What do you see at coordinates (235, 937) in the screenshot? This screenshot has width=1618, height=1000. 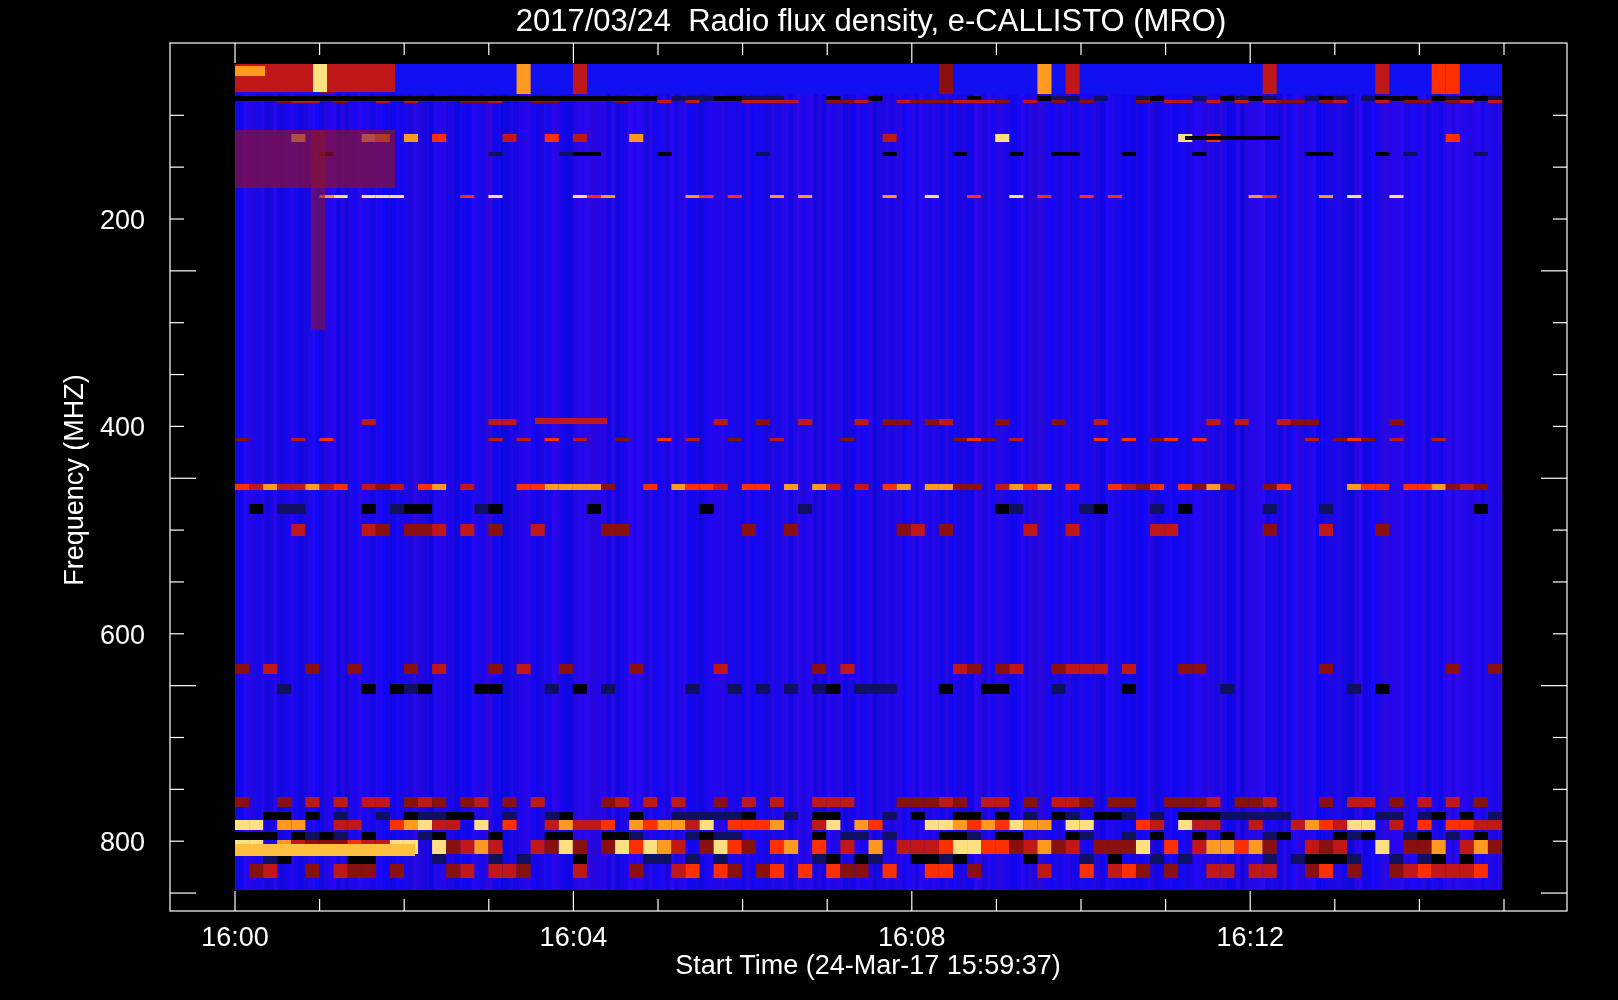 I see `x-tick-label: 16:00` at bounding box center [235, 937].